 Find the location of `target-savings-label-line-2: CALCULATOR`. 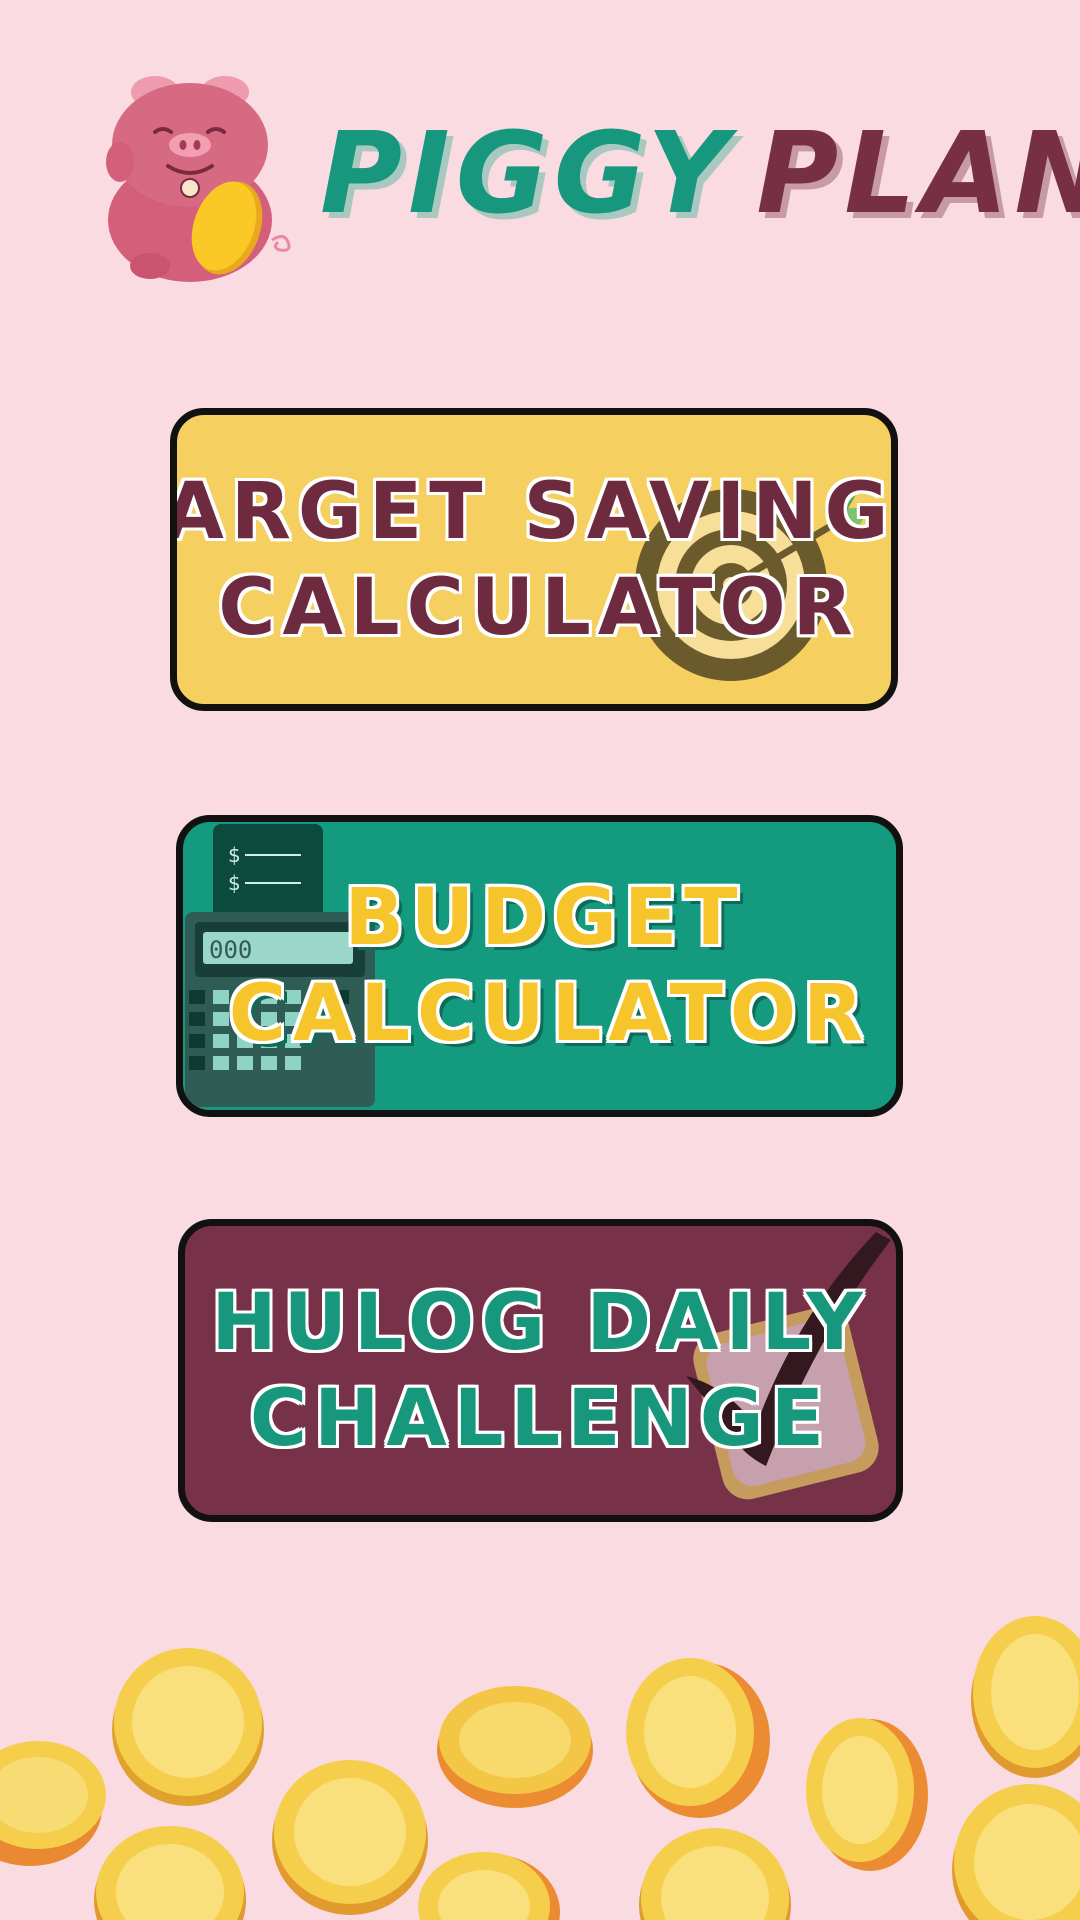

target-savings-label-line-2: CALCULATOR is located at coordinates (539, 607).